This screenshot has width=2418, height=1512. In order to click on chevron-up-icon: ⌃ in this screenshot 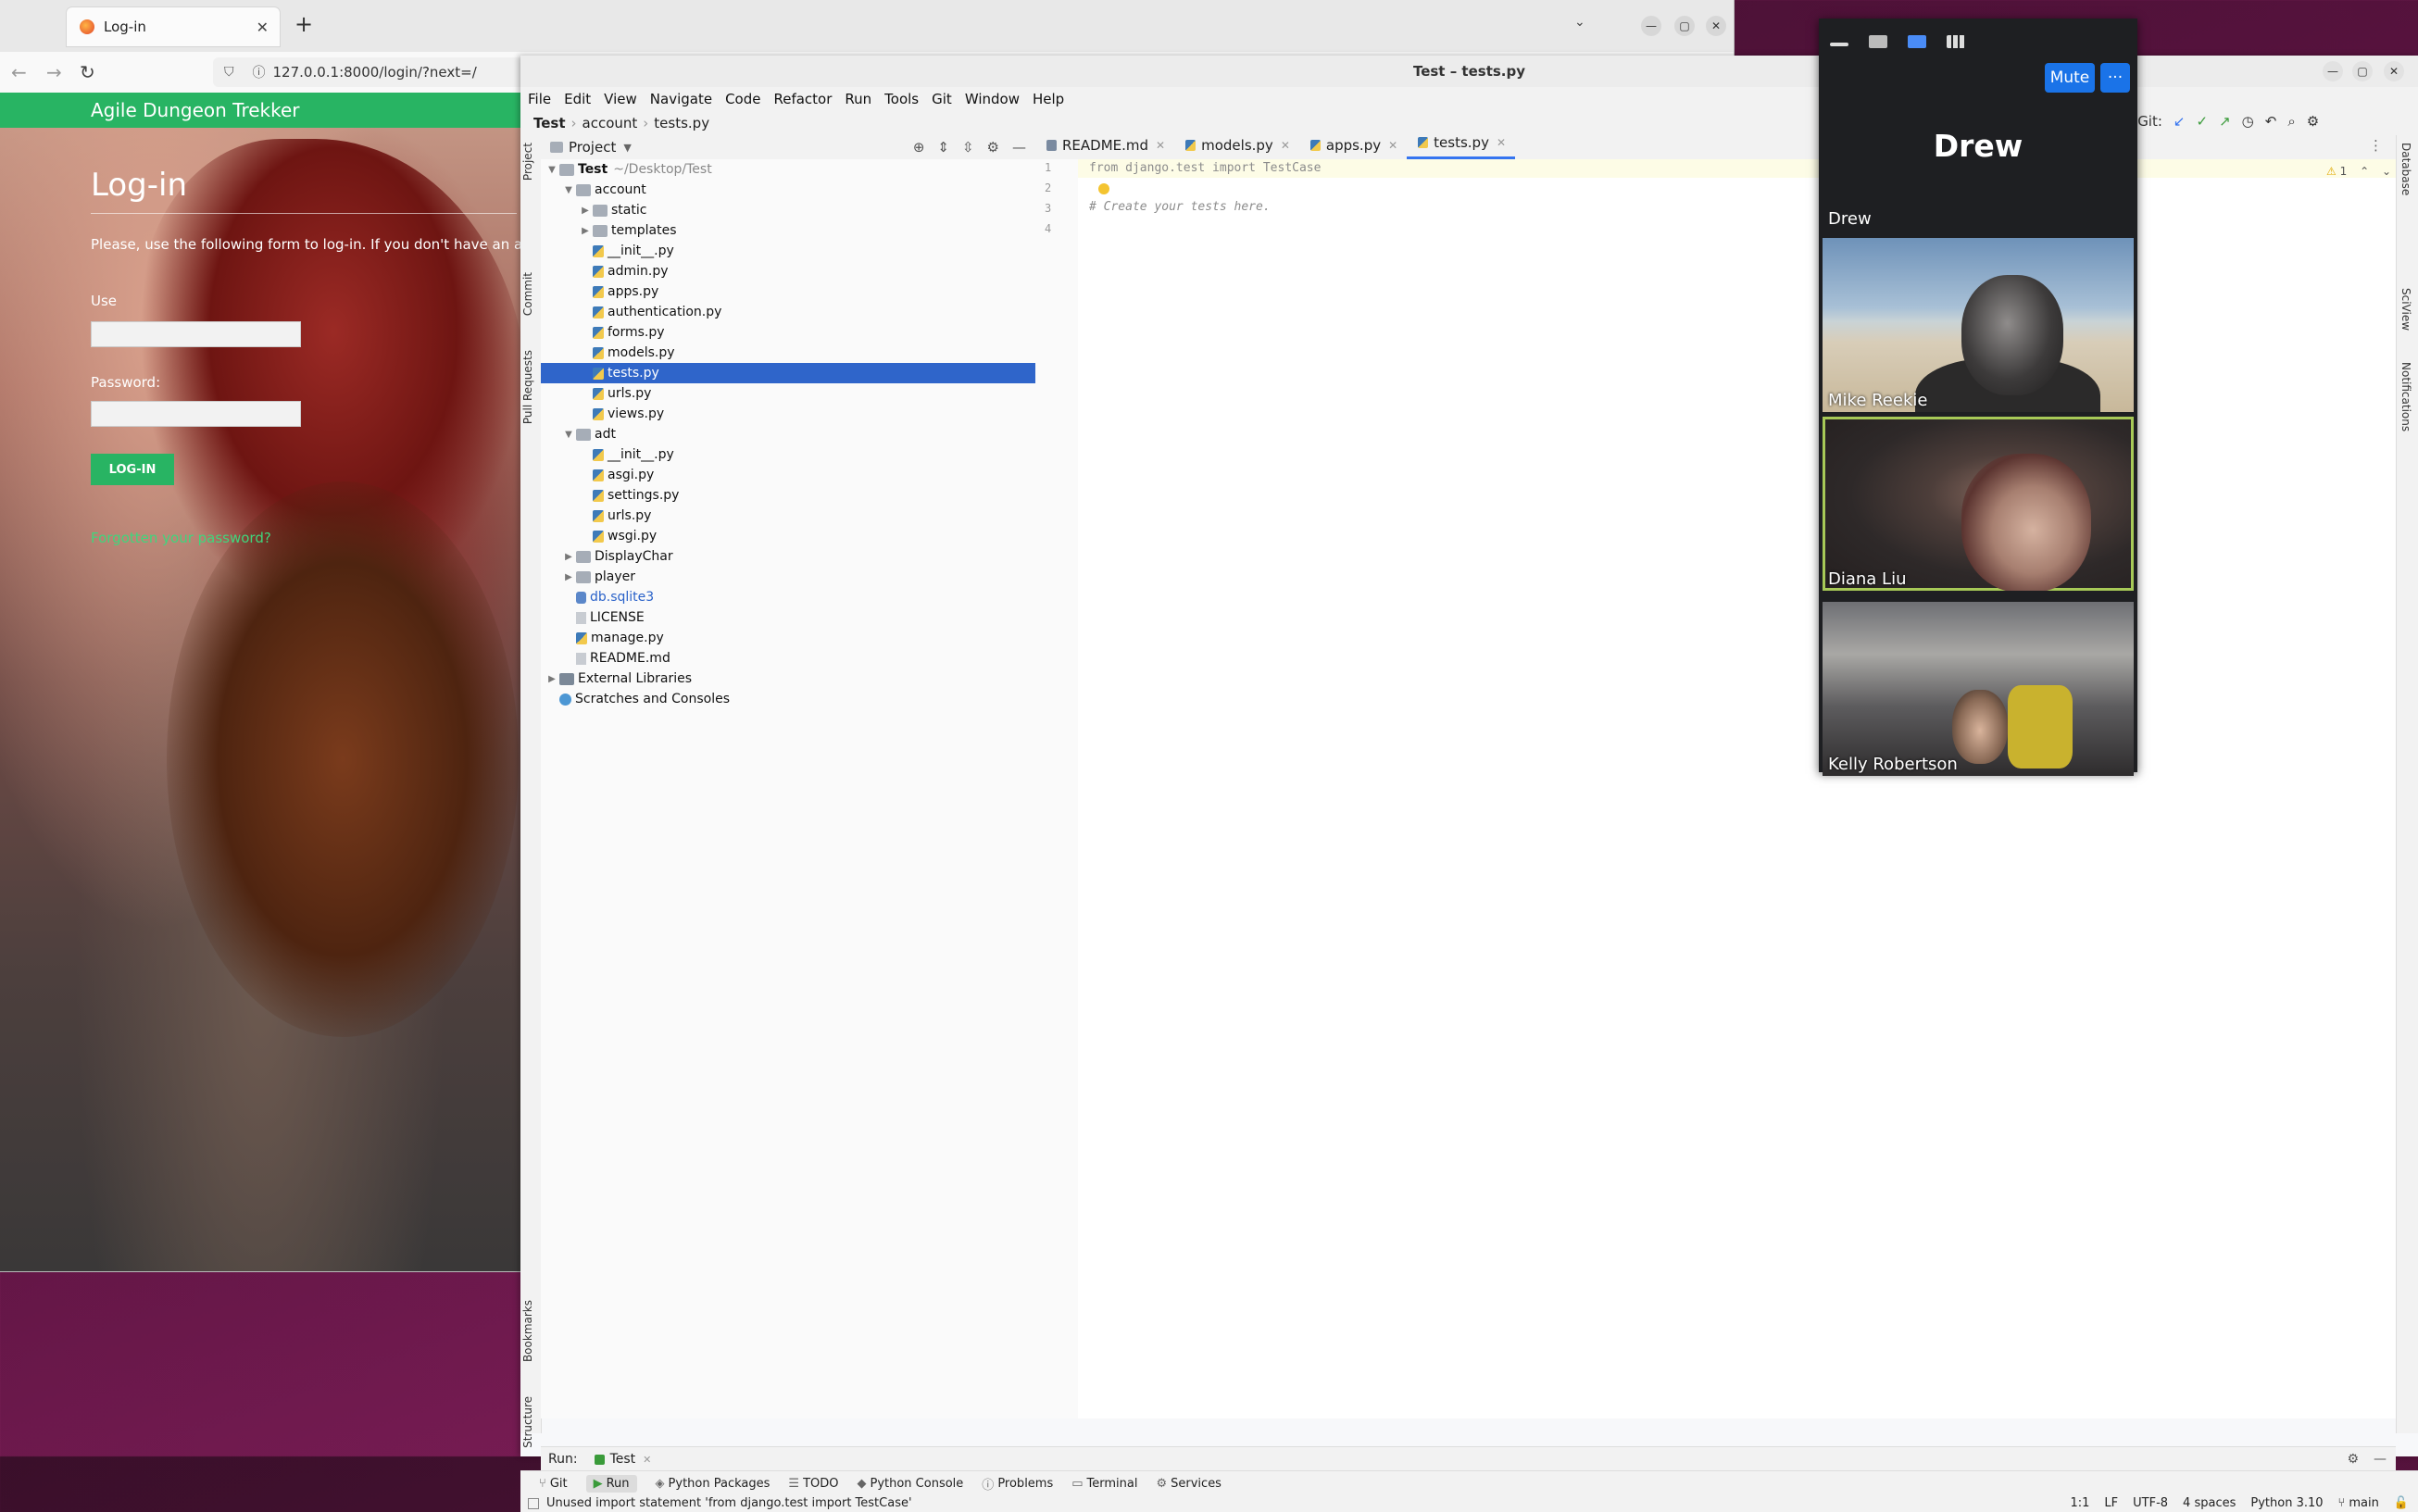, I will do `click(2364, 171)`.